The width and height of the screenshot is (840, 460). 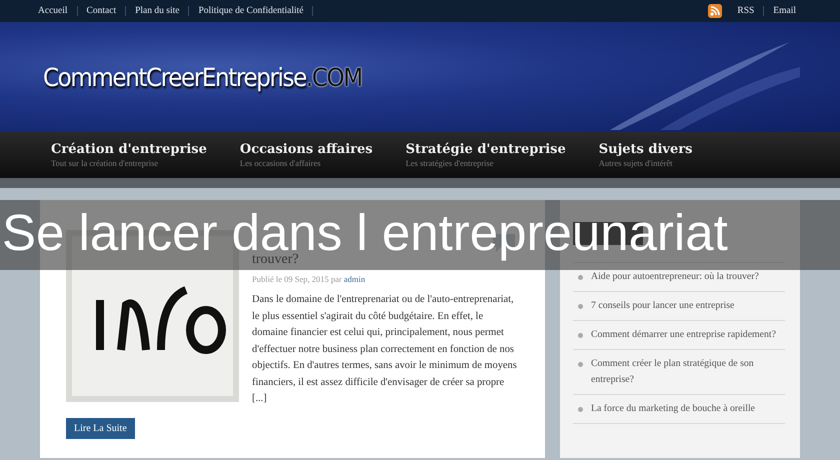 I want to click on top-link: Plan du site, so click(x=158, y=11).